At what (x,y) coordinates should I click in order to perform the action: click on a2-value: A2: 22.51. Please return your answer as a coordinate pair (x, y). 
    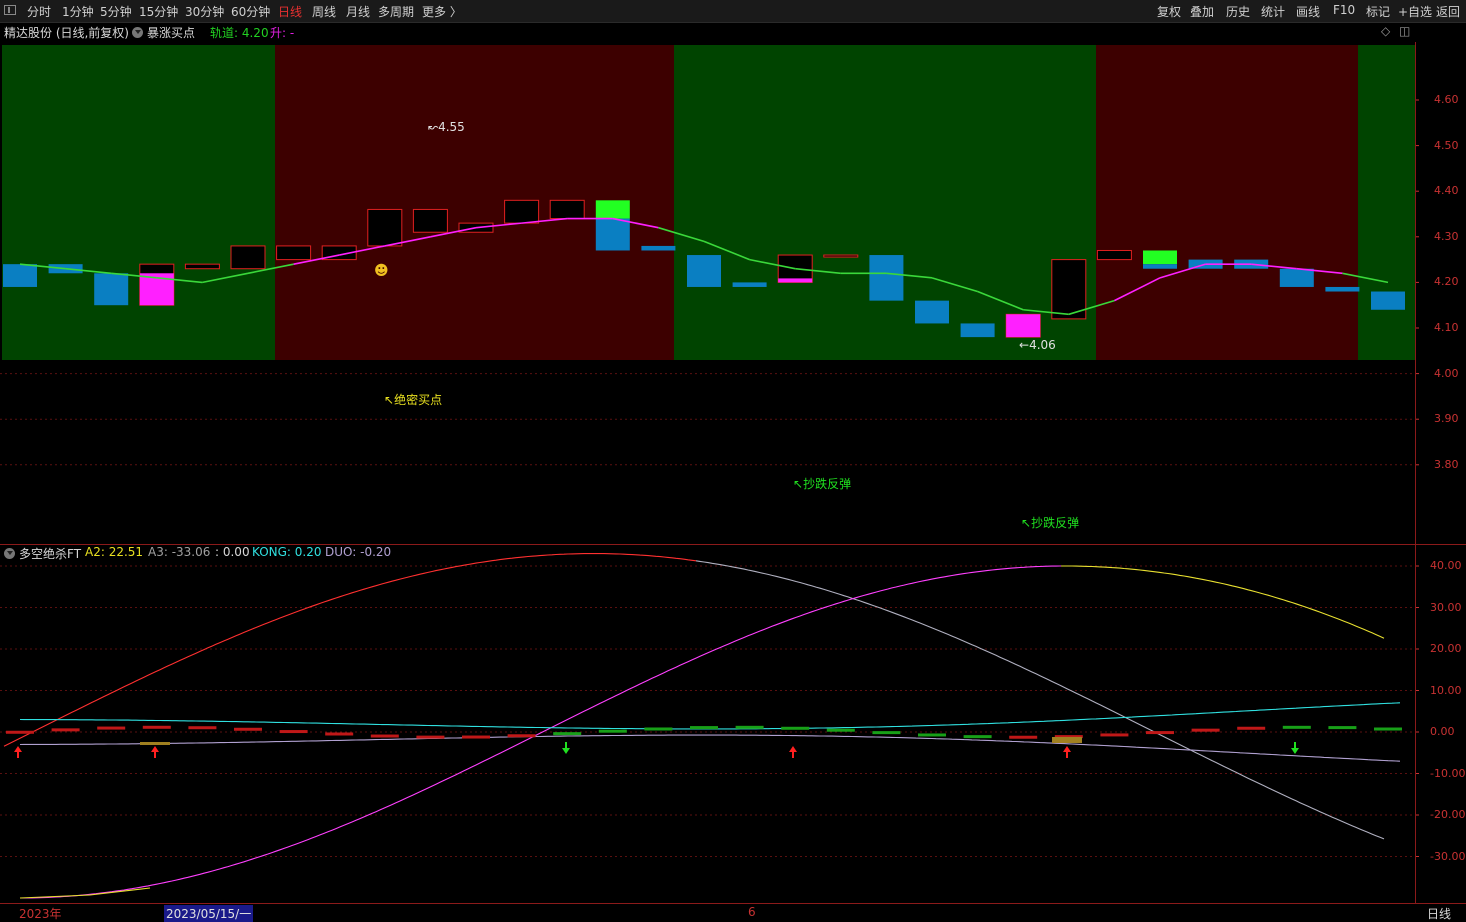
    Looking at the image, I should click on (114, 552).